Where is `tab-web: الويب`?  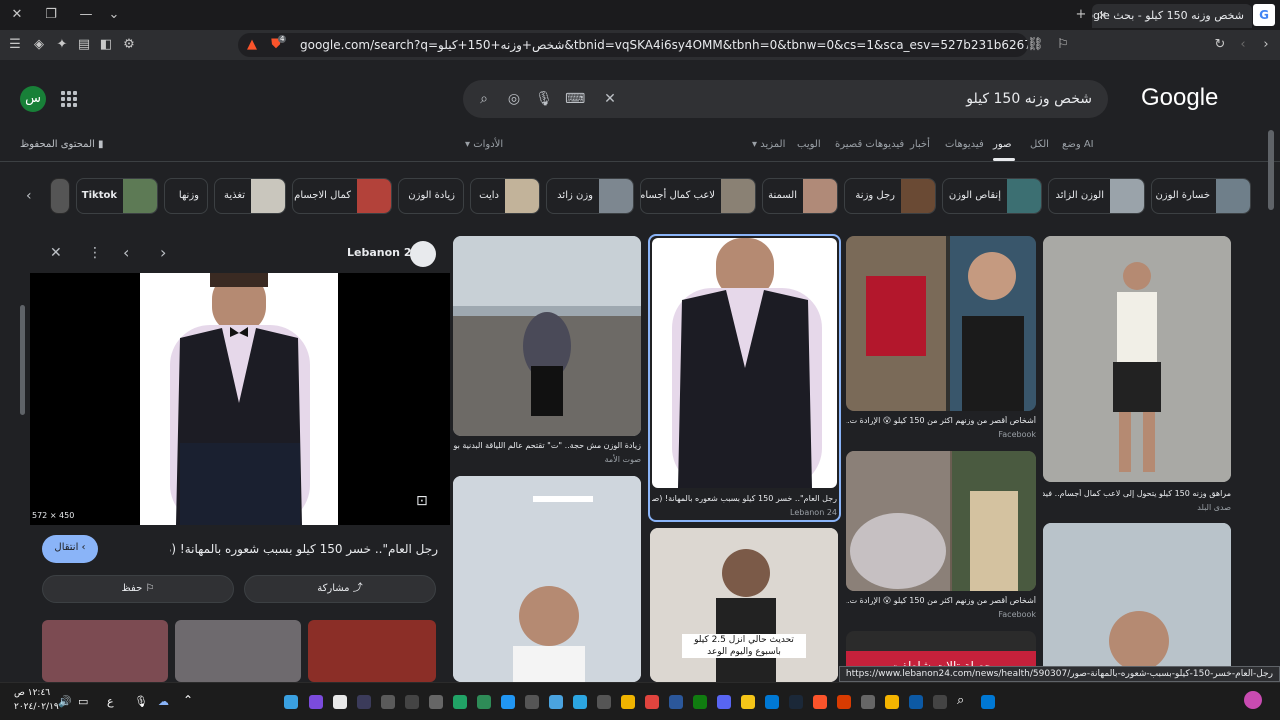 tab-web: الويب is located at coordinates (809, 144).